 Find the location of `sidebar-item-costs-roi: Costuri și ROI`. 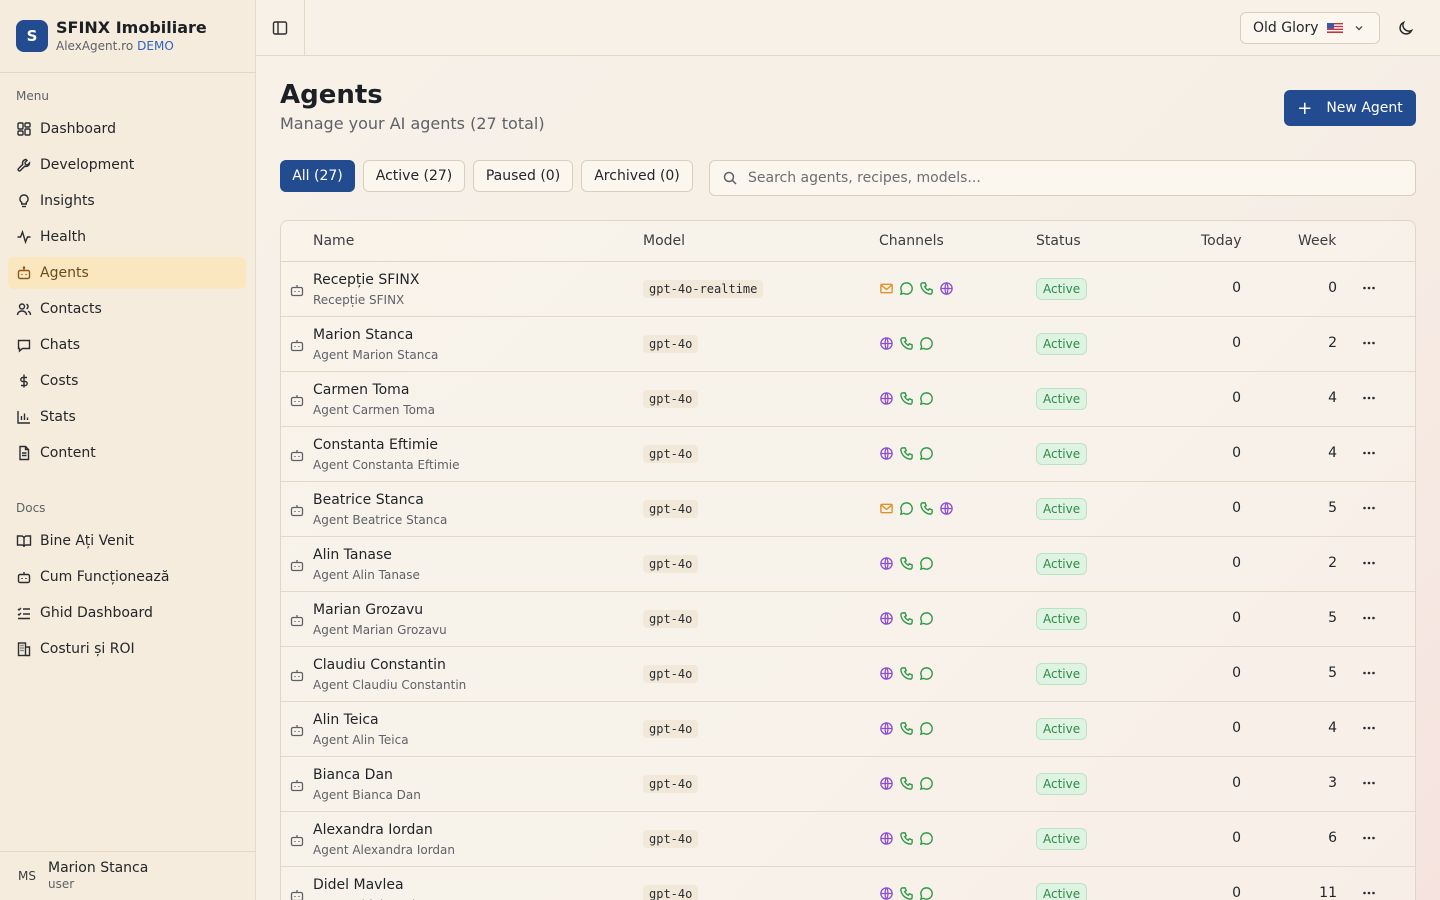

sidebar-item-costs-roi: Costuri și ROI is located at coordinates (127, 649).